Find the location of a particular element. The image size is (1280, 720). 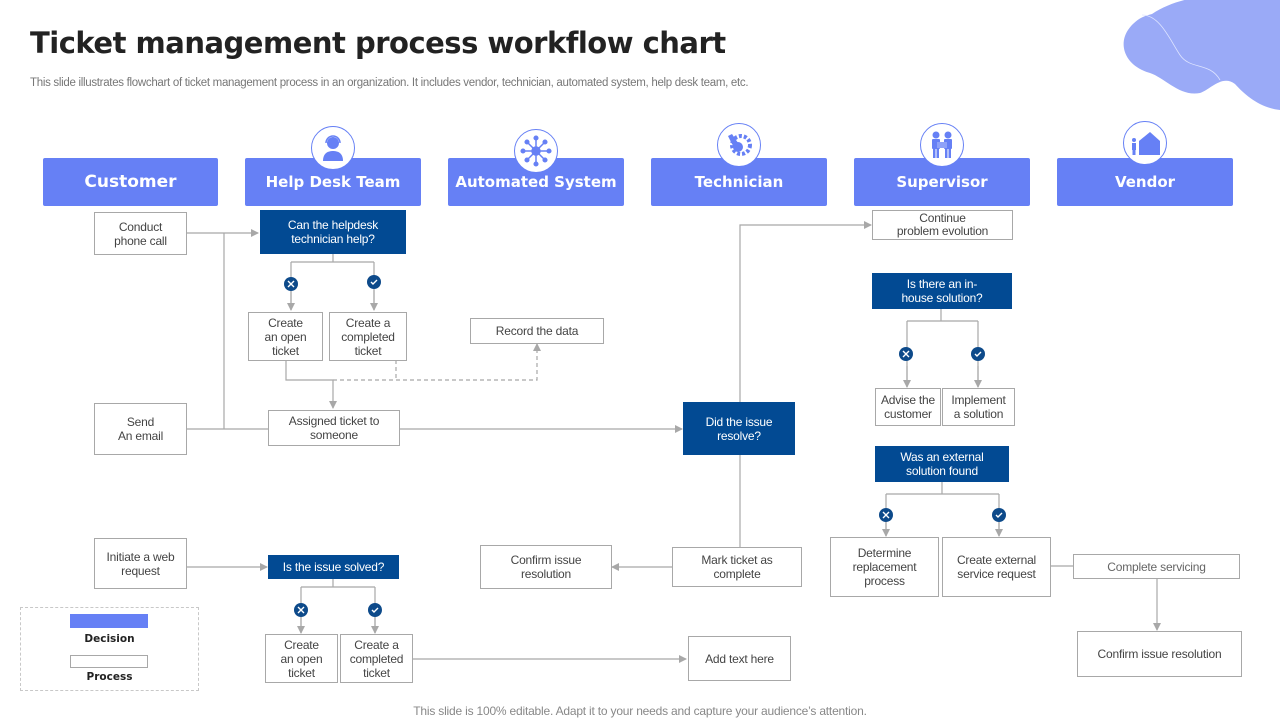

decision-in-house-solution: Is there an in- house solution? is located at coordinates (942, 291).